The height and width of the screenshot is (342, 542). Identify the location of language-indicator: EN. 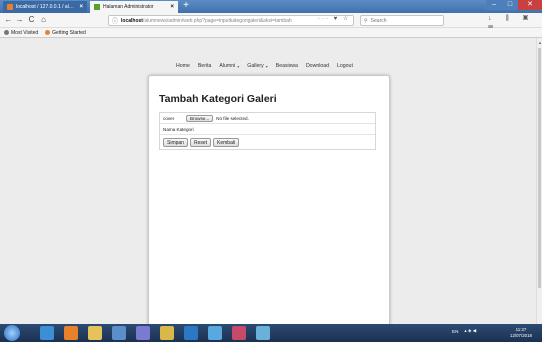
(455, 331).